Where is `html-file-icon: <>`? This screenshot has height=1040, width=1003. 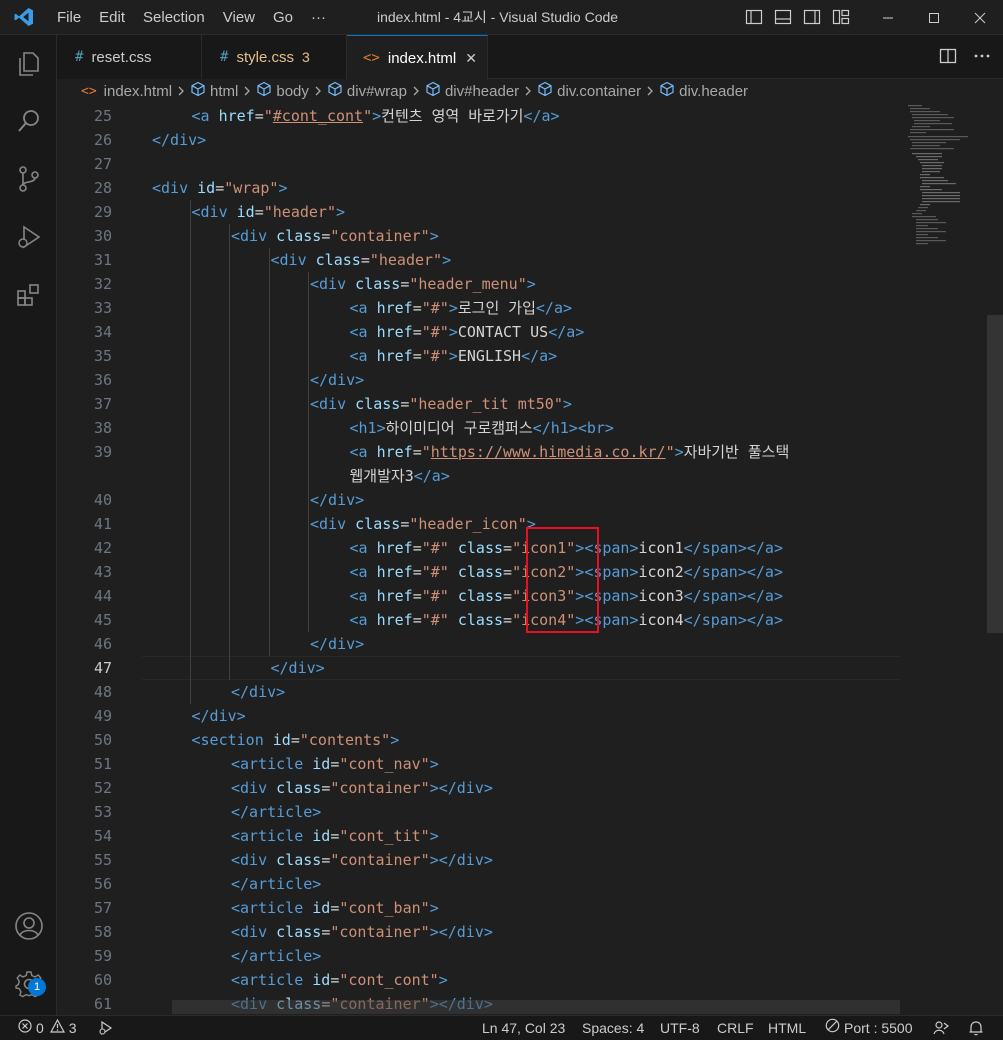 html-file-icon: <> is located at coordinates (89, 91).